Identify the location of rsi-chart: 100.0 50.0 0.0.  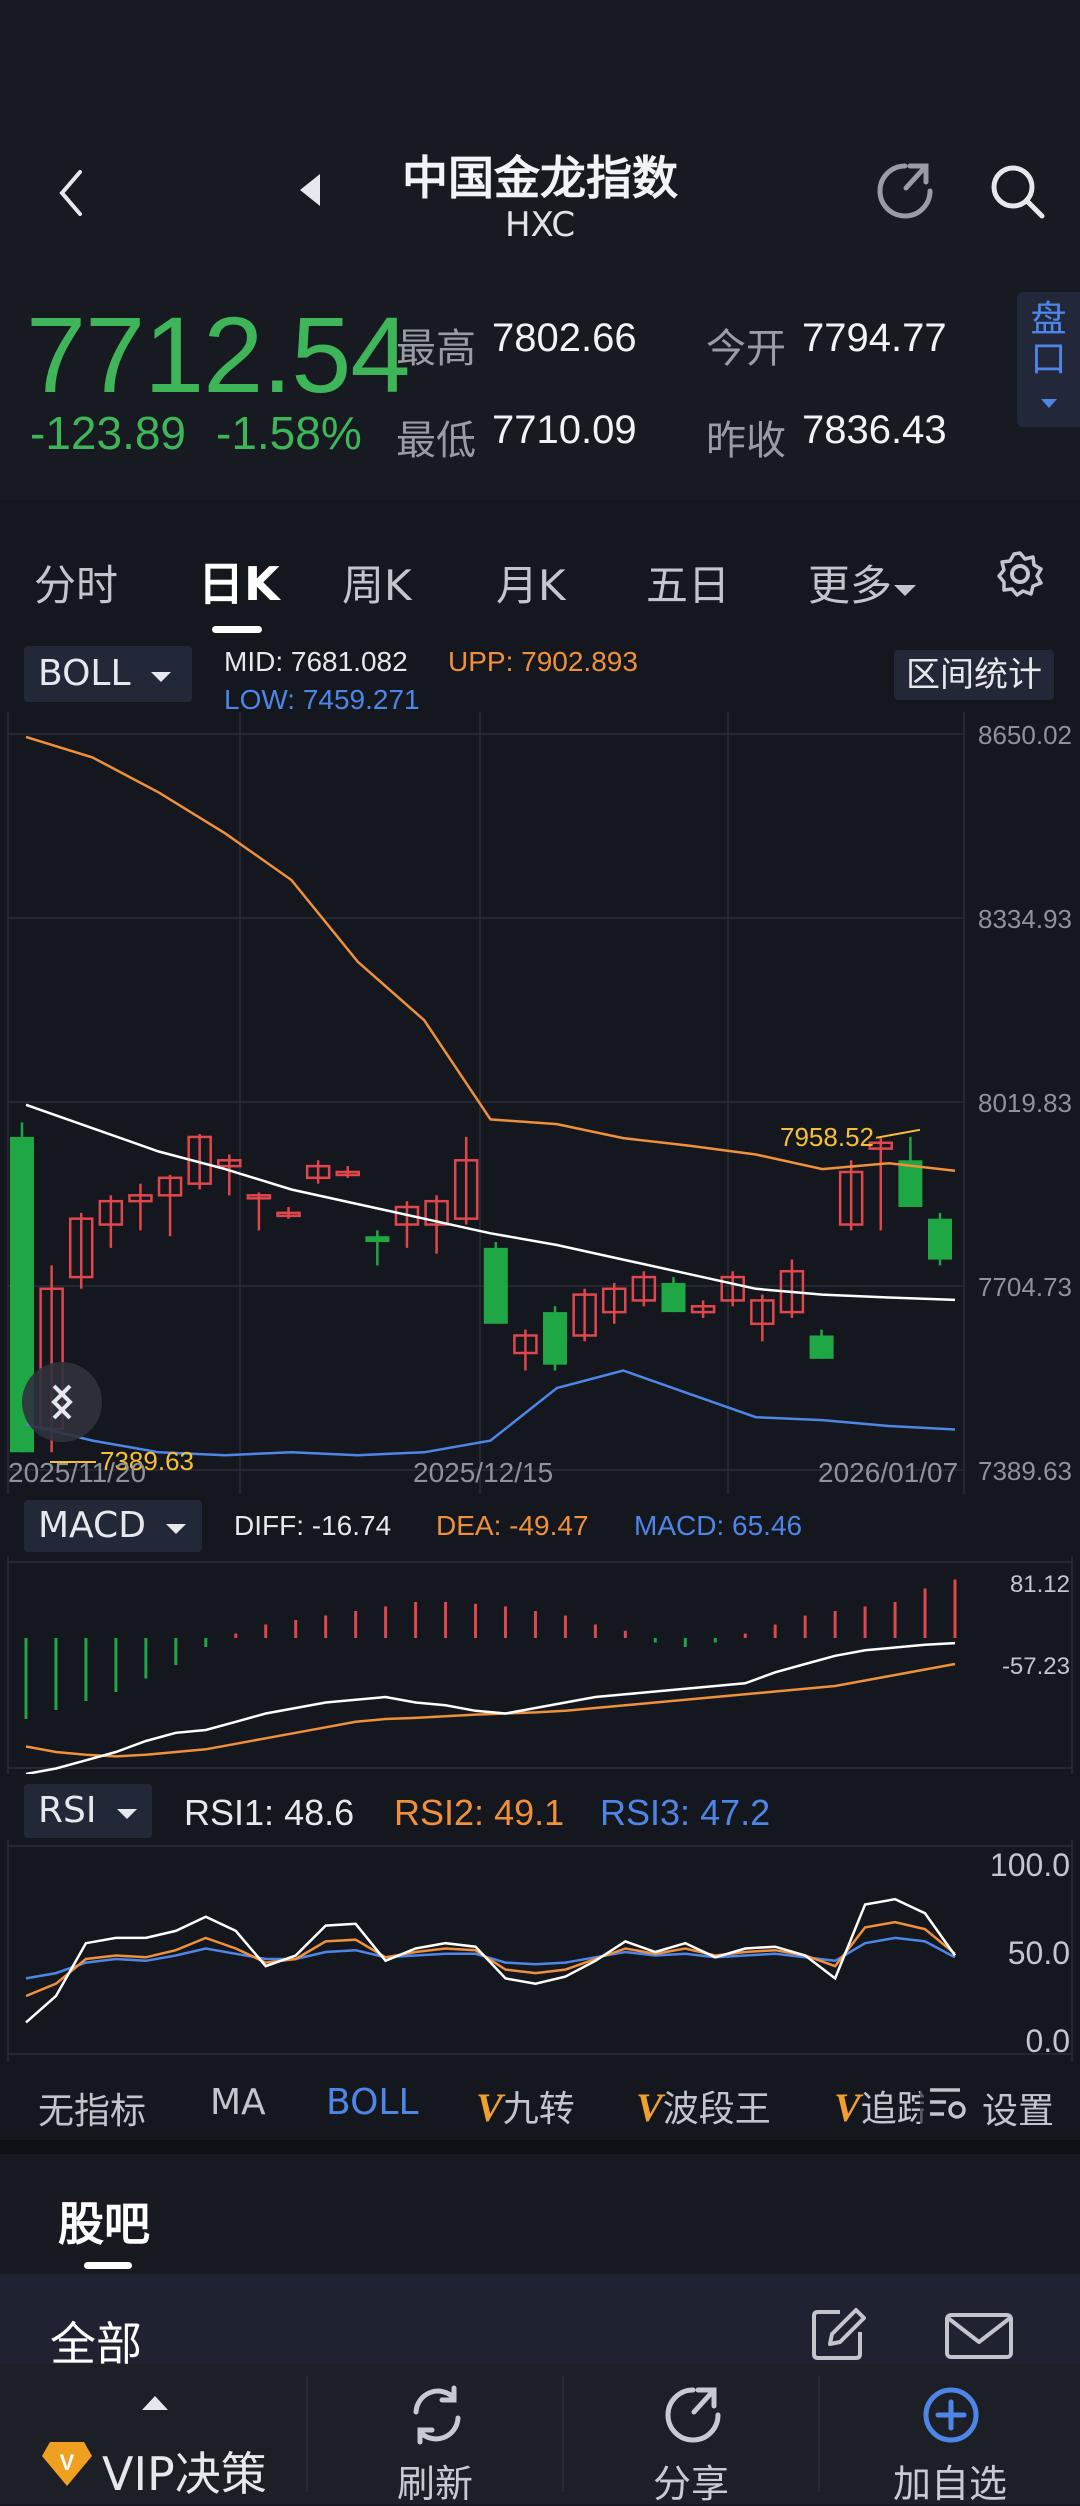
(540, 1951).